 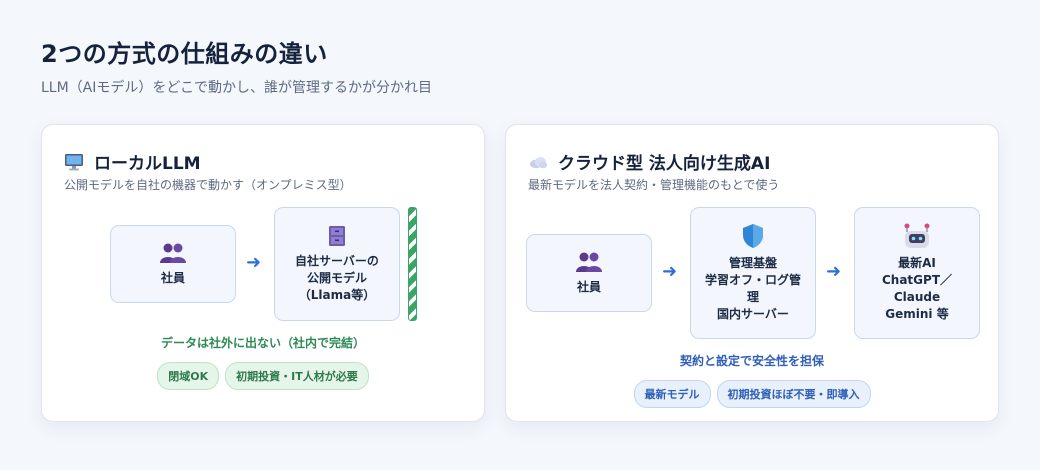 I want to click on cloud-ai-header: クラウド型 法人向け生成AI, so click(x=649, y=161).